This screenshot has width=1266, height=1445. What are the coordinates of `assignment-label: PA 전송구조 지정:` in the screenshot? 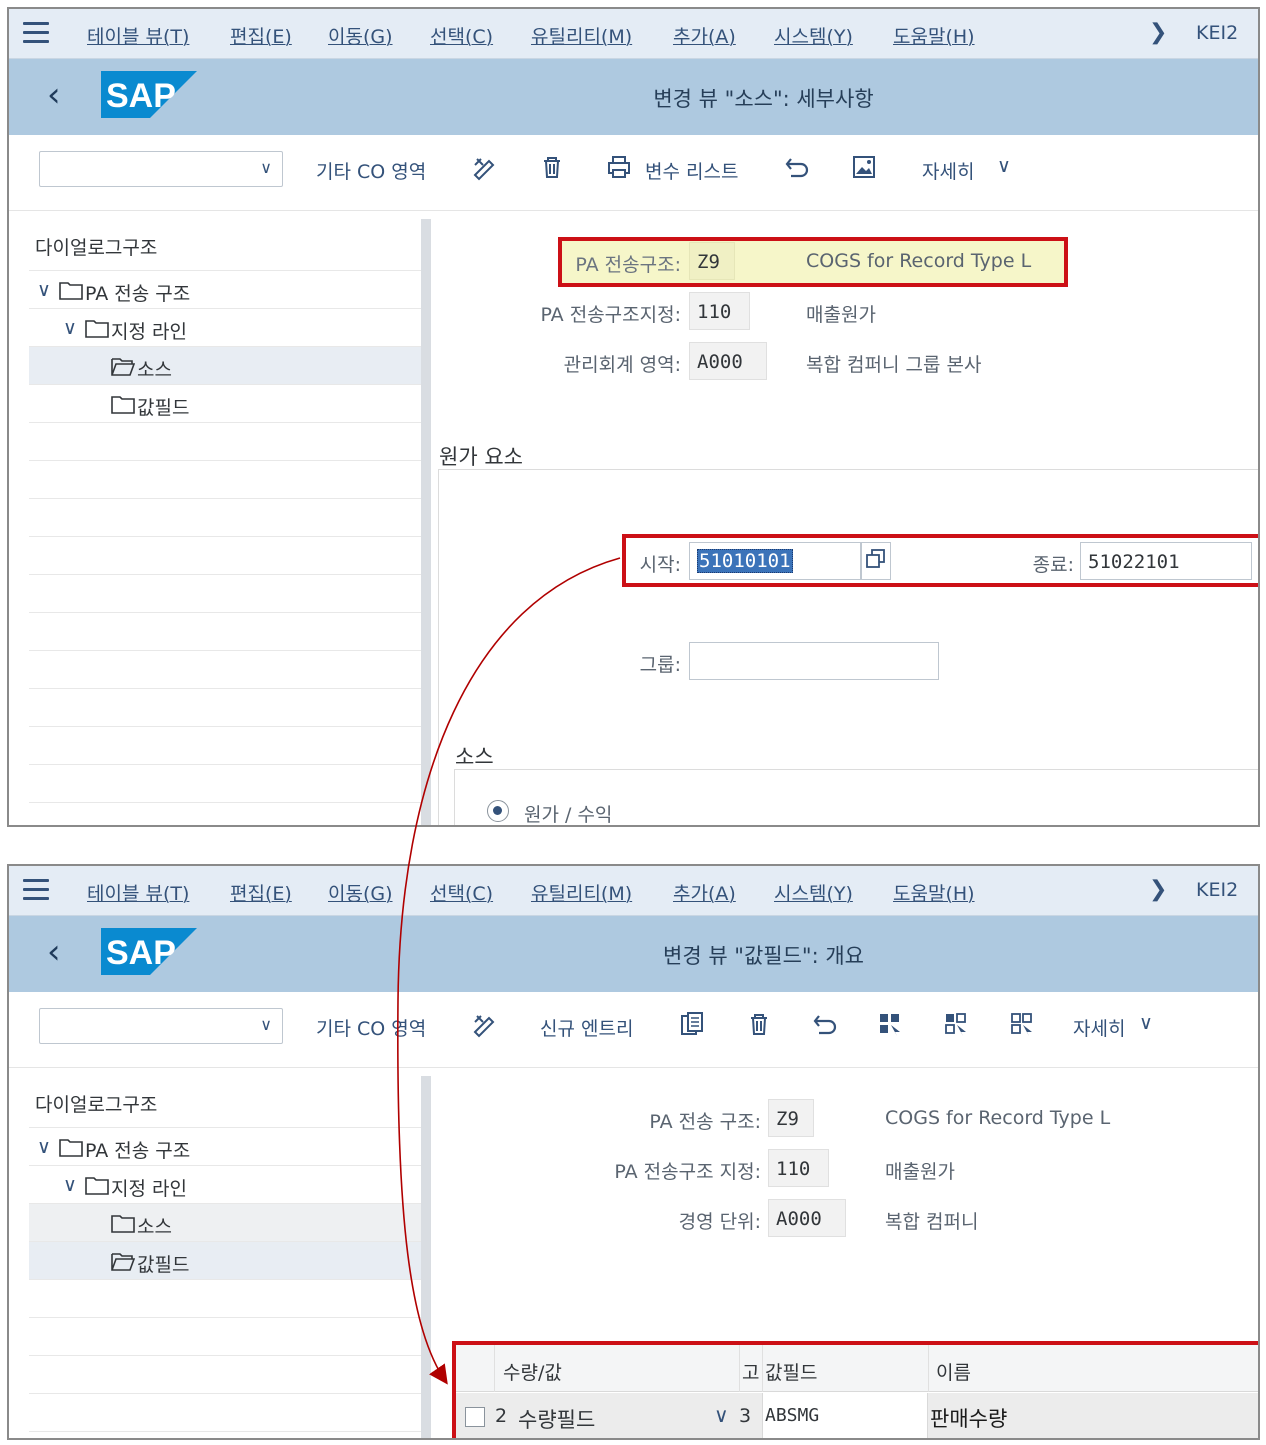 It's located at (687, 1172).